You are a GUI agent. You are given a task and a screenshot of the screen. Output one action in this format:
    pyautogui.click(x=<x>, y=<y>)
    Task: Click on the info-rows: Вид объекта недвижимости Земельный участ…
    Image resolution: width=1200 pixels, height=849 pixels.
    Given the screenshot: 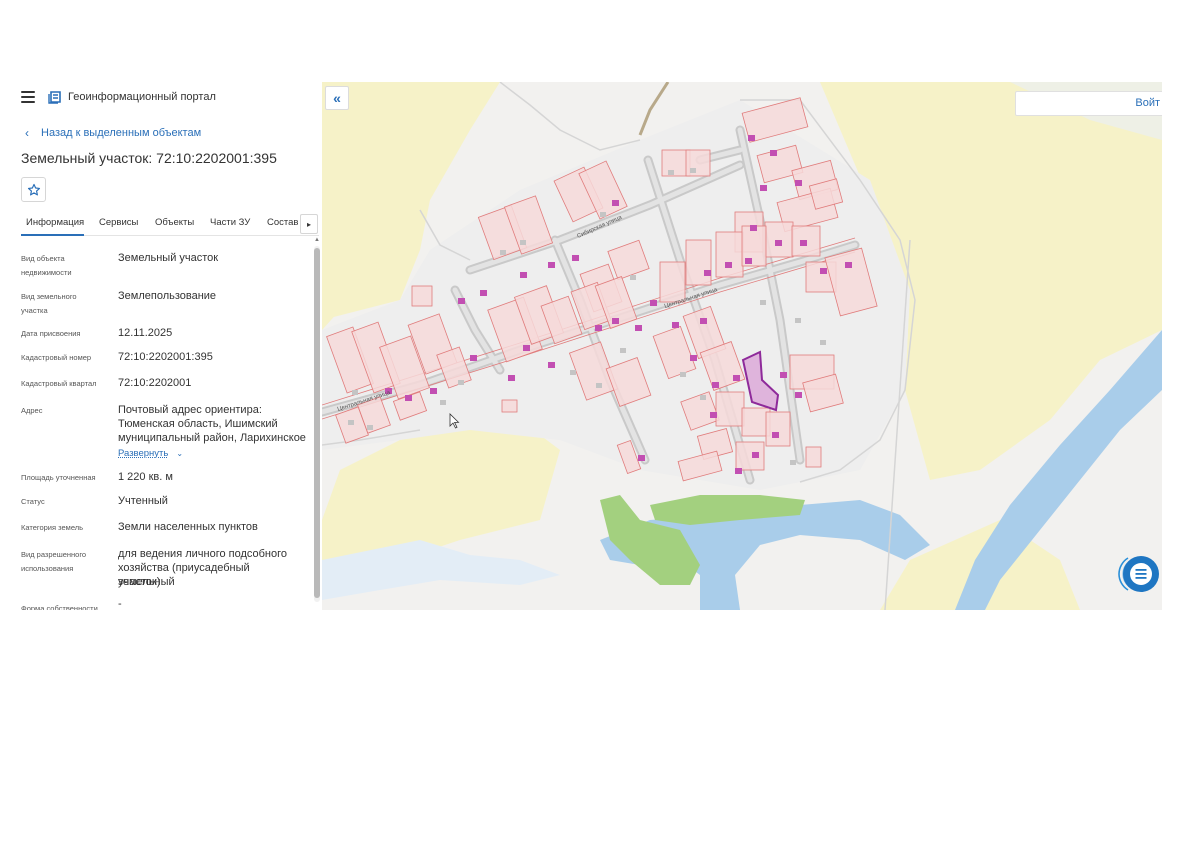 What is the action you would take?
    pyautogui.click(x=156, y=426)
    